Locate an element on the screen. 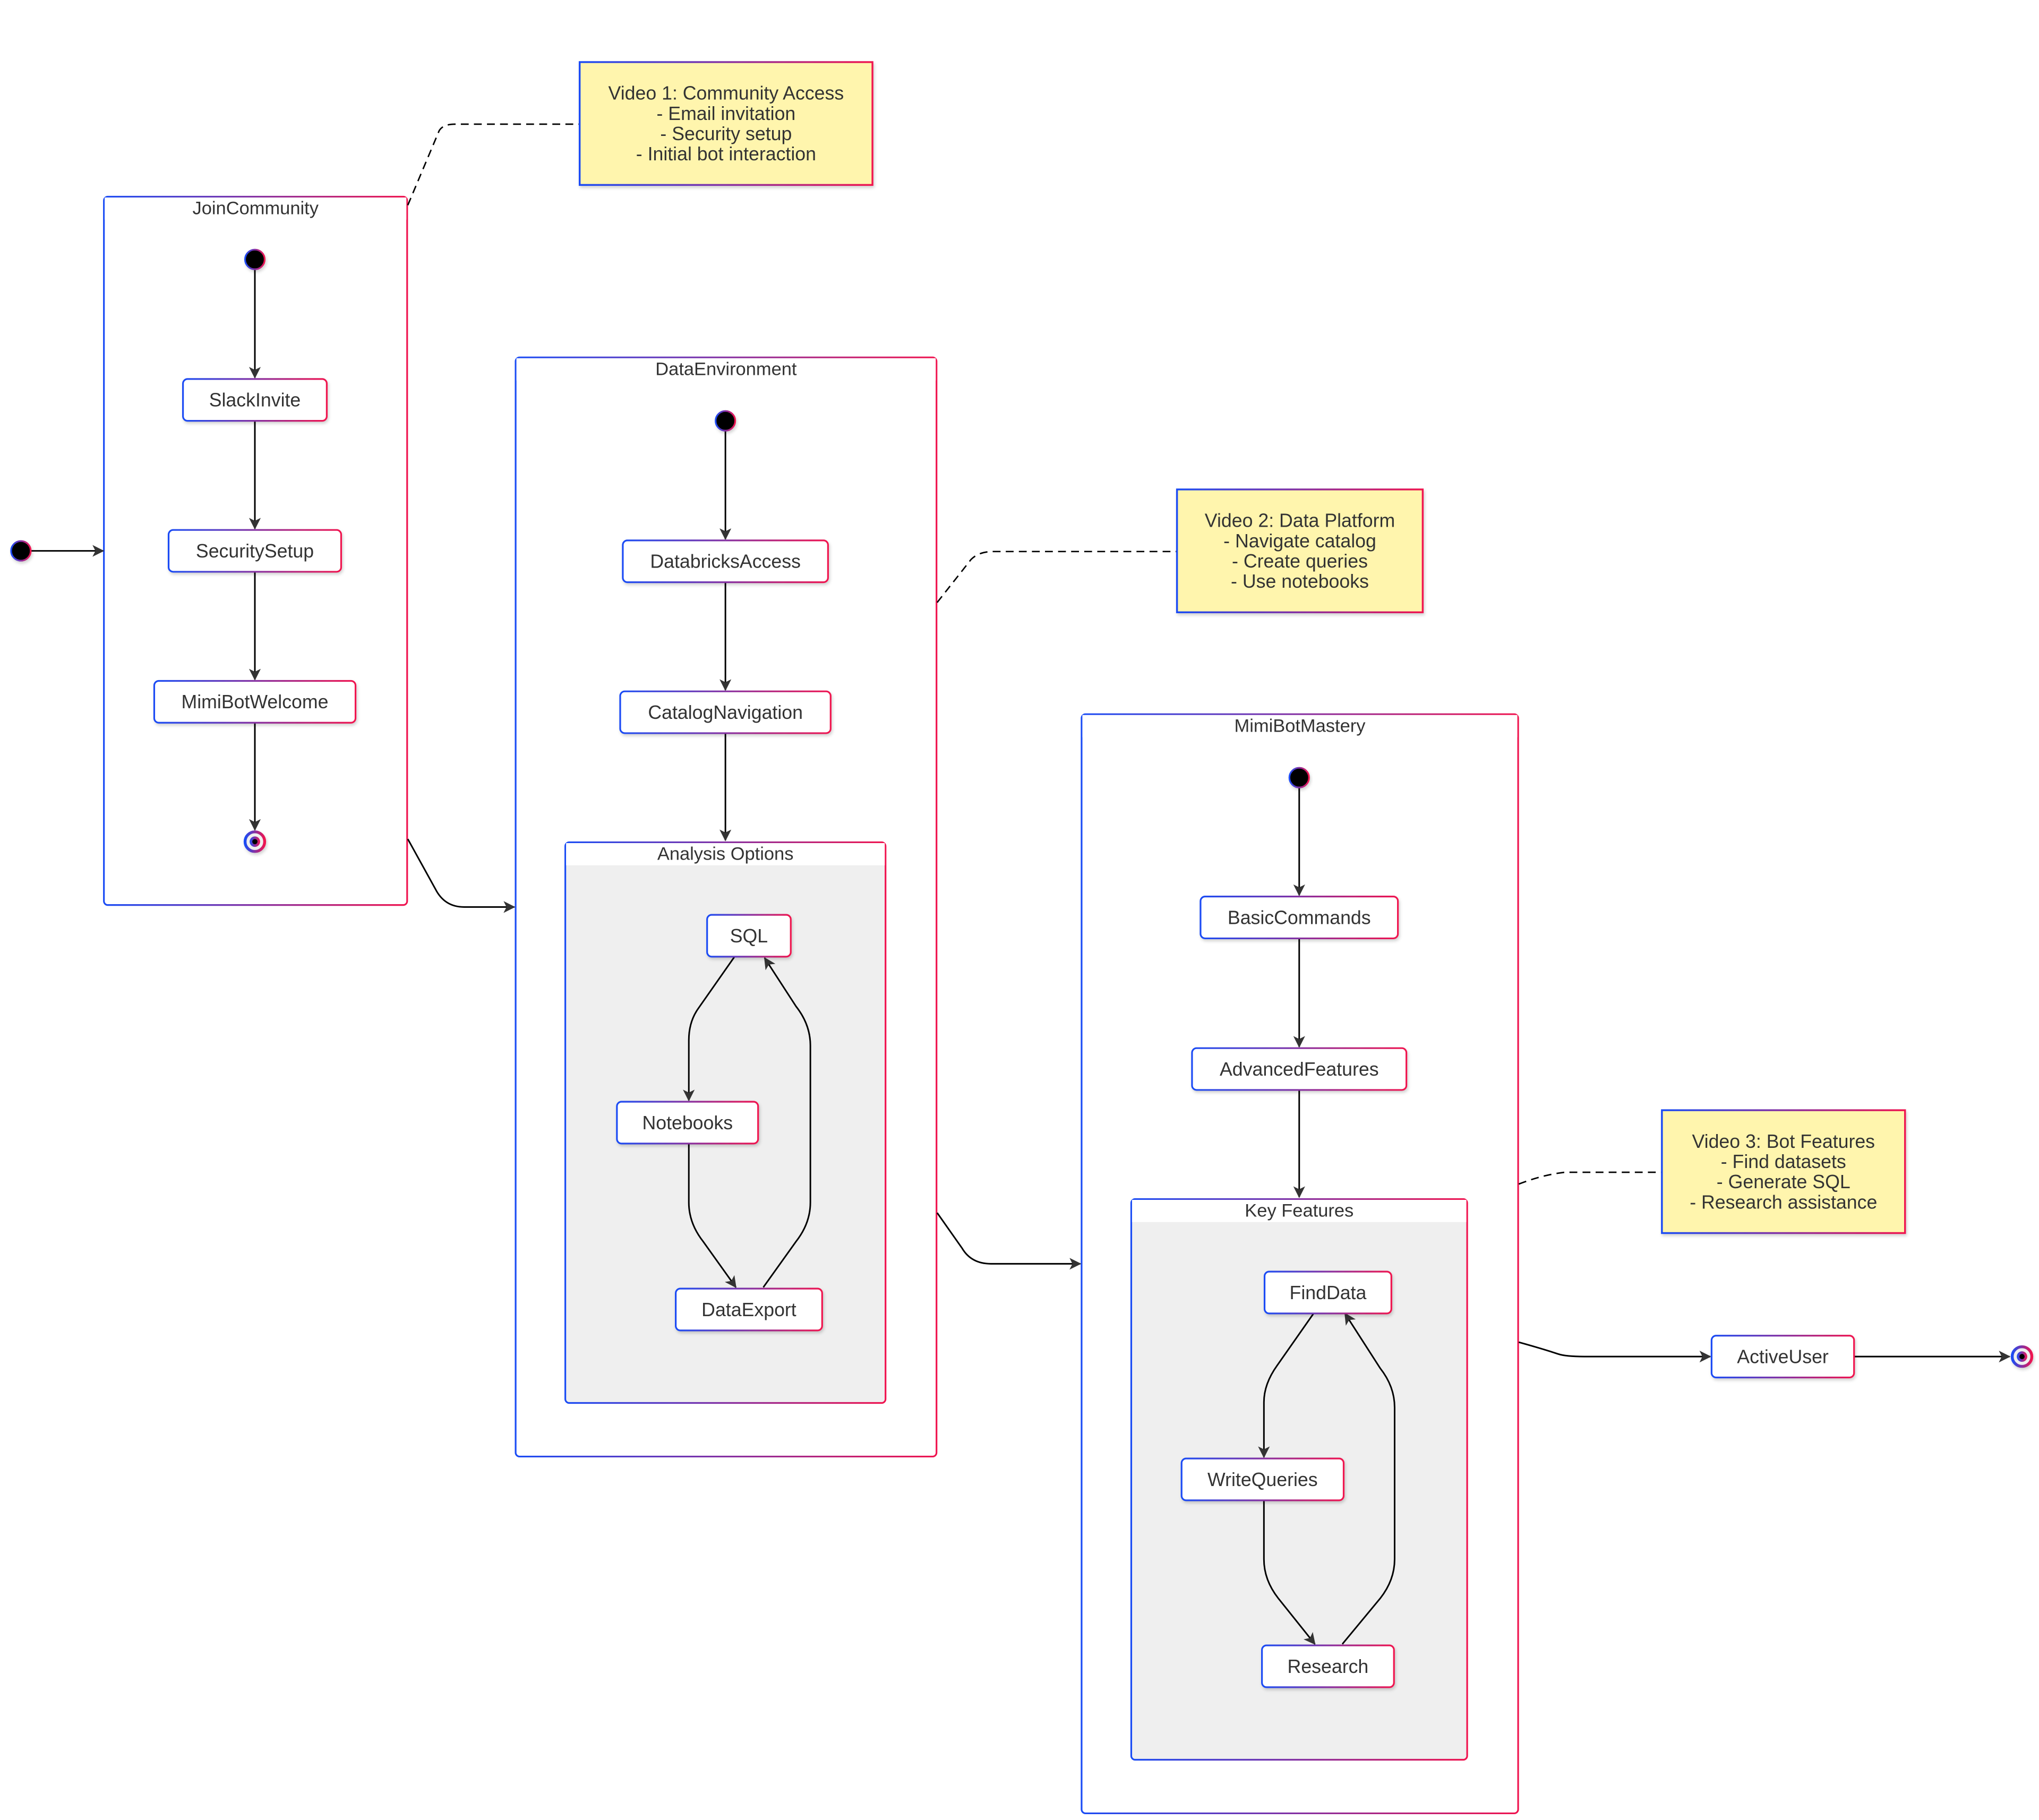 This screenshot has width=2039, height=1820. state-label: Notebooks is located at coordinates (688, 1123).